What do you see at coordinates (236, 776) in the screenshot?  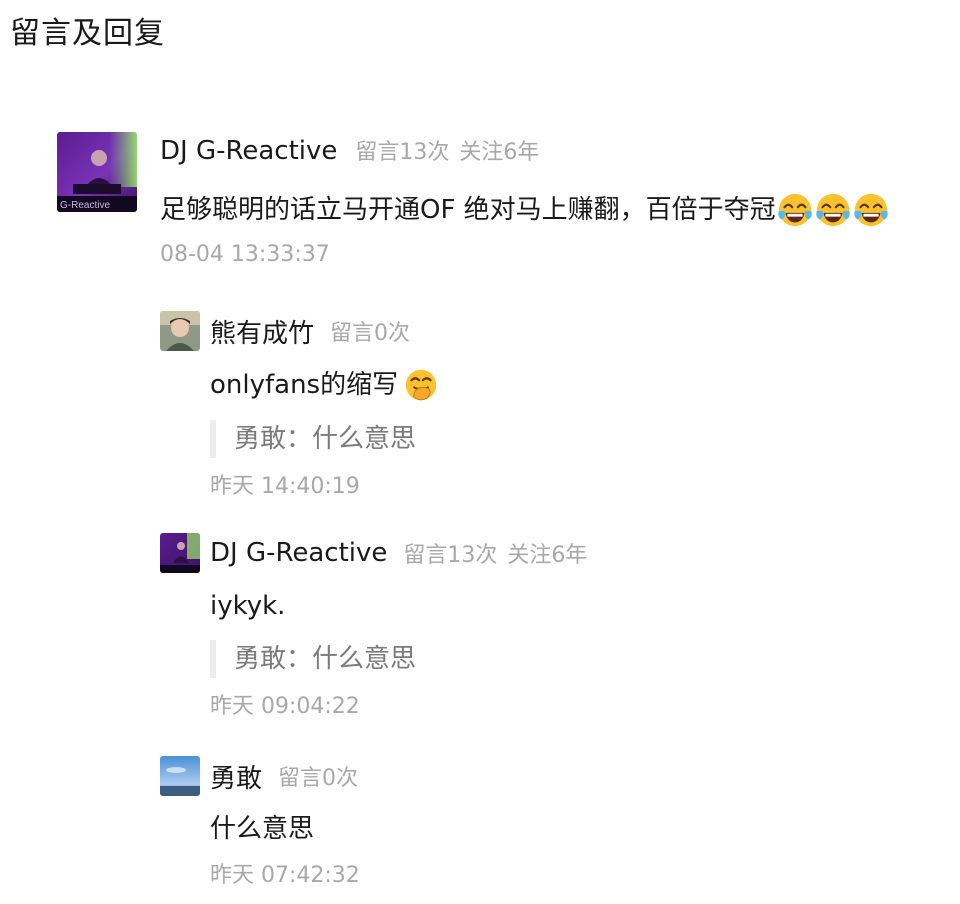 I see `reply-author: 勇敢` at bounding box center [236, 776].